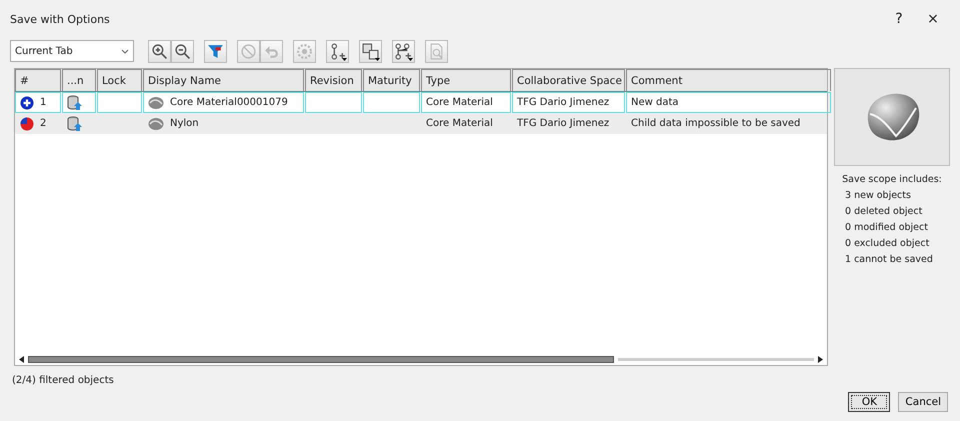 The image size is (960, 421). What do you see at coordinates (60, 19) in the screenshot?
I see `window-title: Save with Options` at bounding box center [60, 19].